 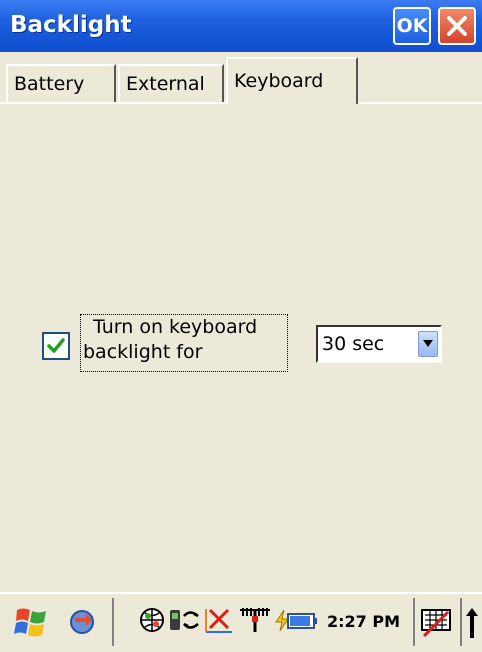 What do you see at coordinates (175, 327) in the screenshot?
I see `checkbox-label-line1: Turn on keyboard` at bounding box center [175, 327].